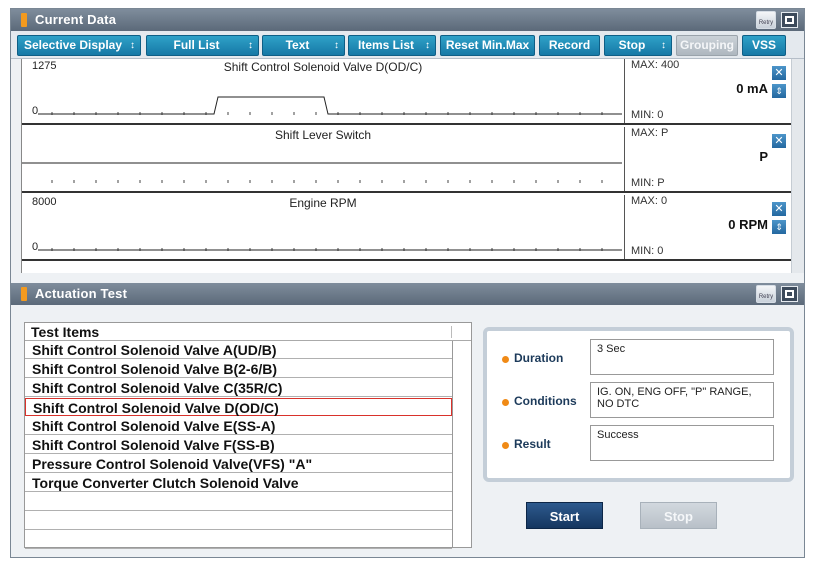 This screenshot has height=567, width=815. I want to click on min-label: MIN: P, so click(648, 183).